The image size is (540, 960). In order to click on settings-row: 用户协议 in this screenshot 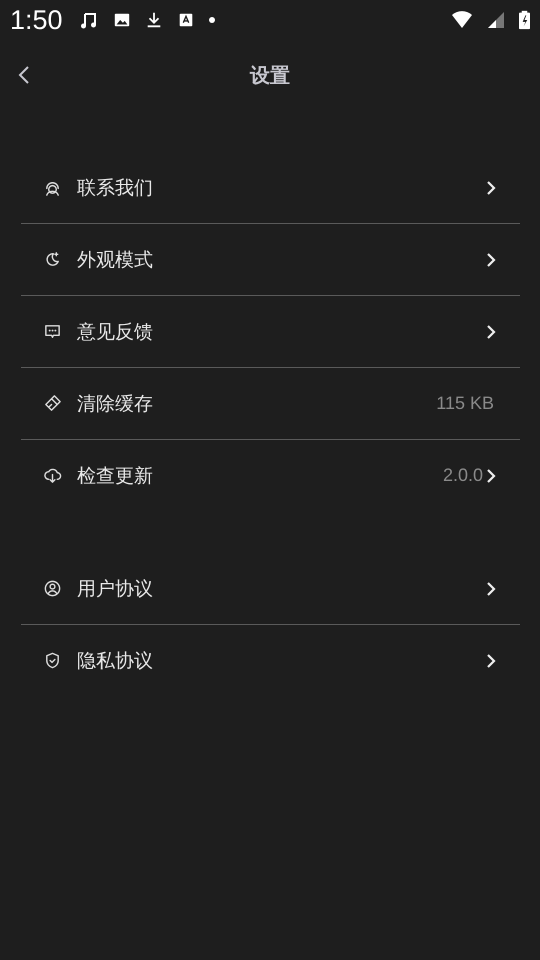, I will do `click(270, 589)`.